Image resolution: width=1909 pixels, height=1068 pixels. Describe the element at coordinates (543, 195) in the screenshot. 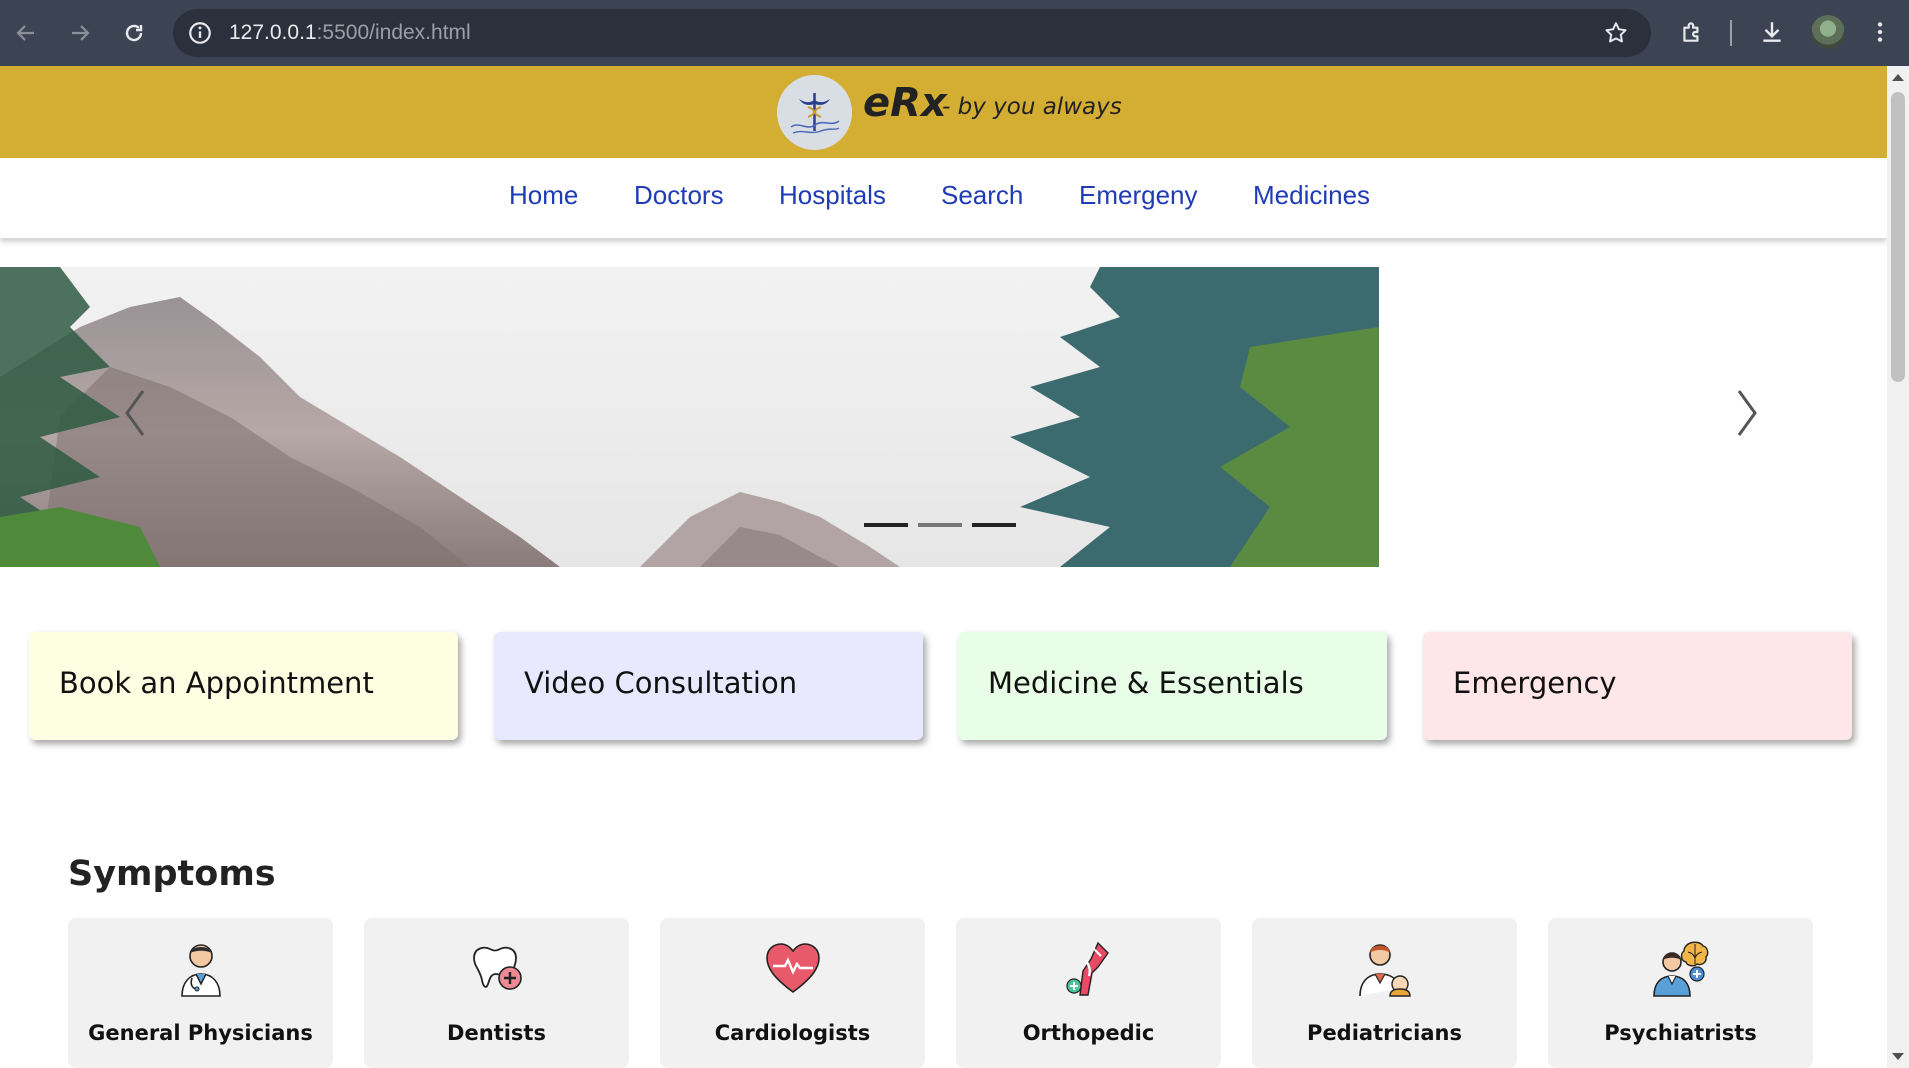

I see `nav-home: Home` at that location.